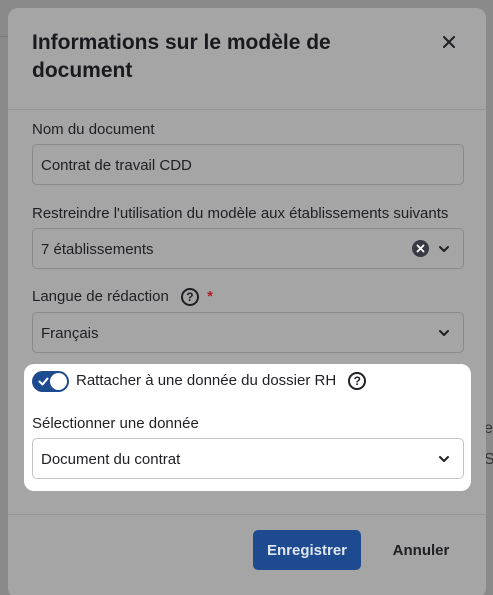  I want to click on language-value: Français, so click(70, 333).